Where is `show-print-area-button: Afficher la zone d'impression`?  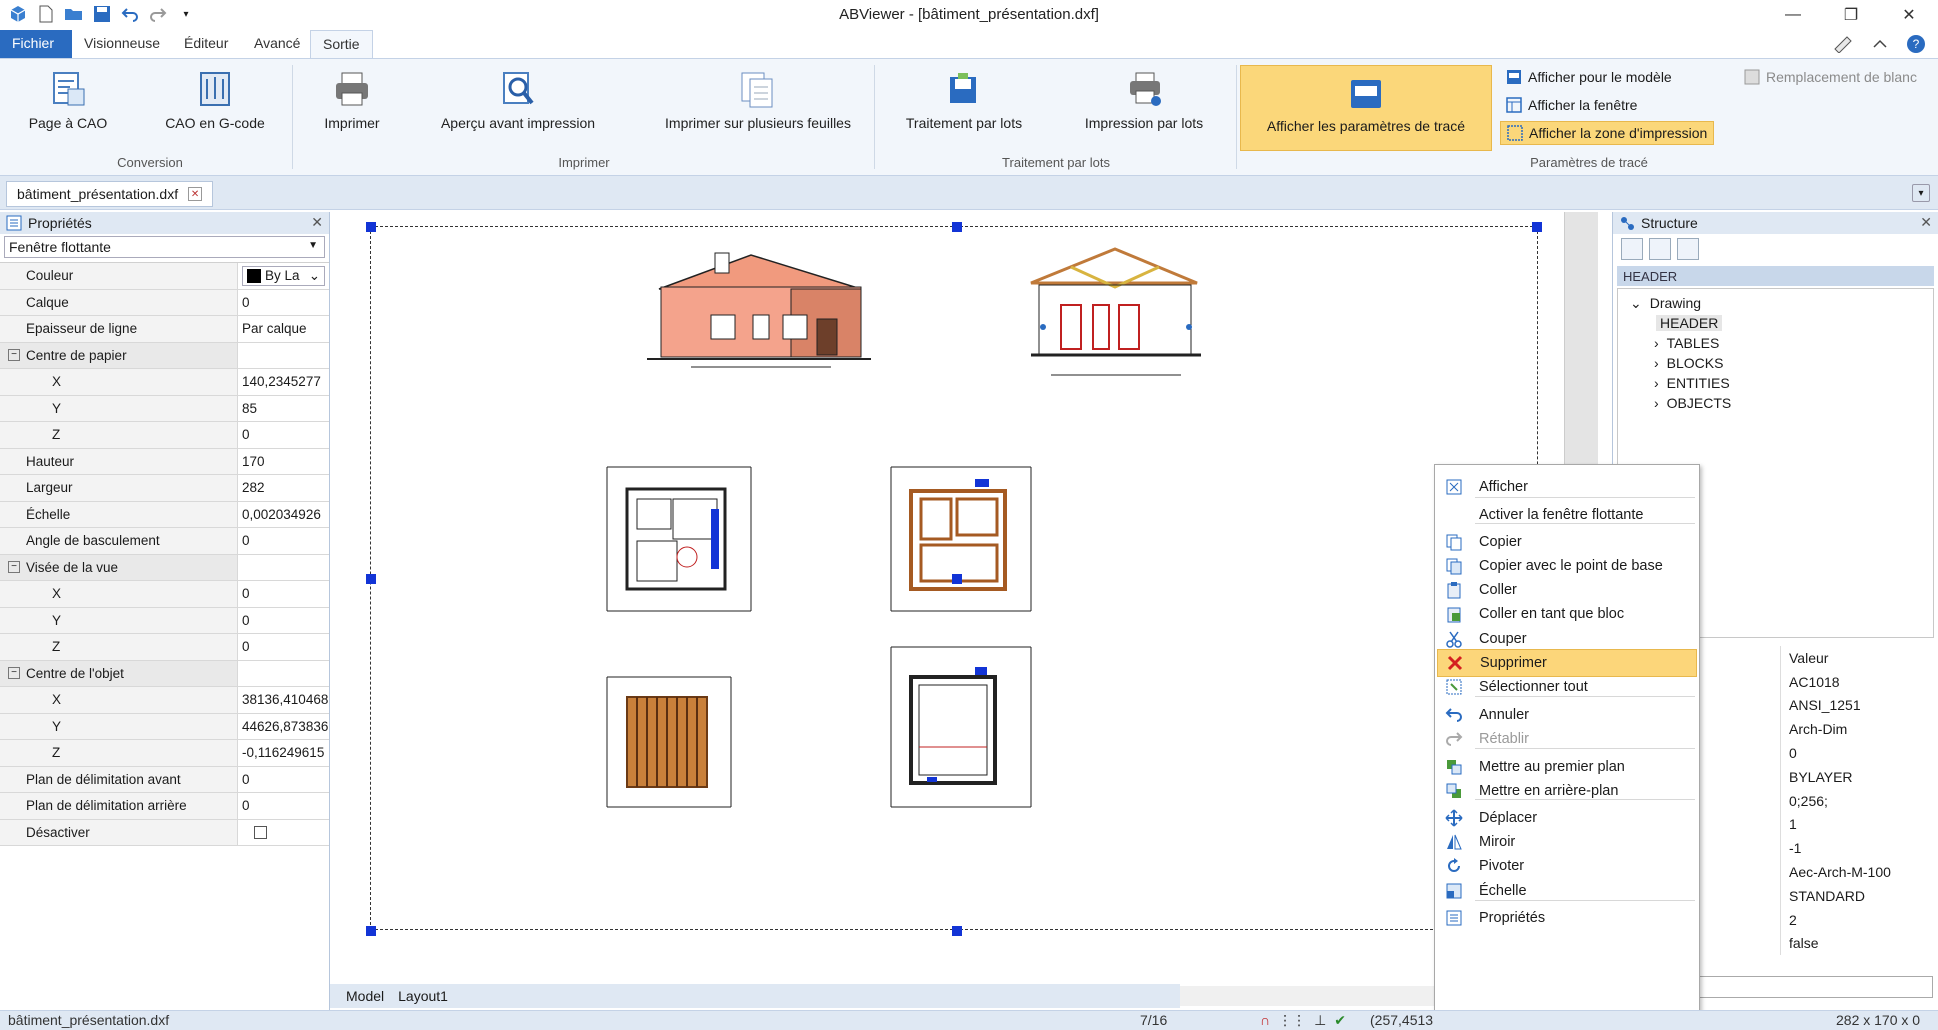 show-print-area-button: Afficher la zone d'impression is located at coordinates (1607, 133).